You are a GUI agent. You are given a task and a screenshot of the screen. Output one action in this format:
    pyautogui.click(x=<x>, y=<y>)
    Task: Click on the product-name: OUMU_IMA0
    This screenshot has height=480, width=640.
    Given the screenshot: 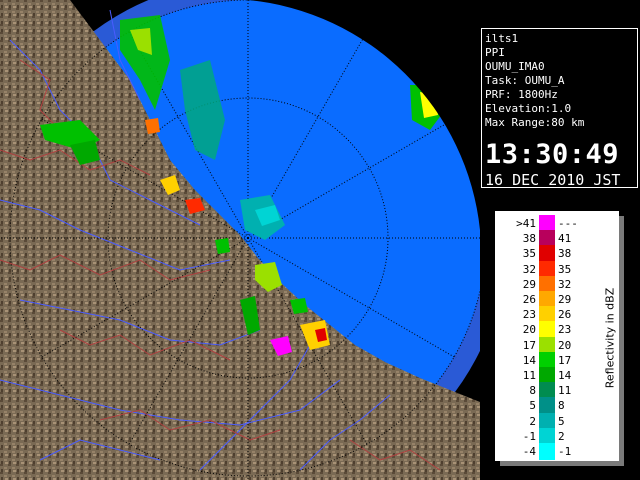 What is the action you would take?
    pyautogui.click(x=515, y=66)
    